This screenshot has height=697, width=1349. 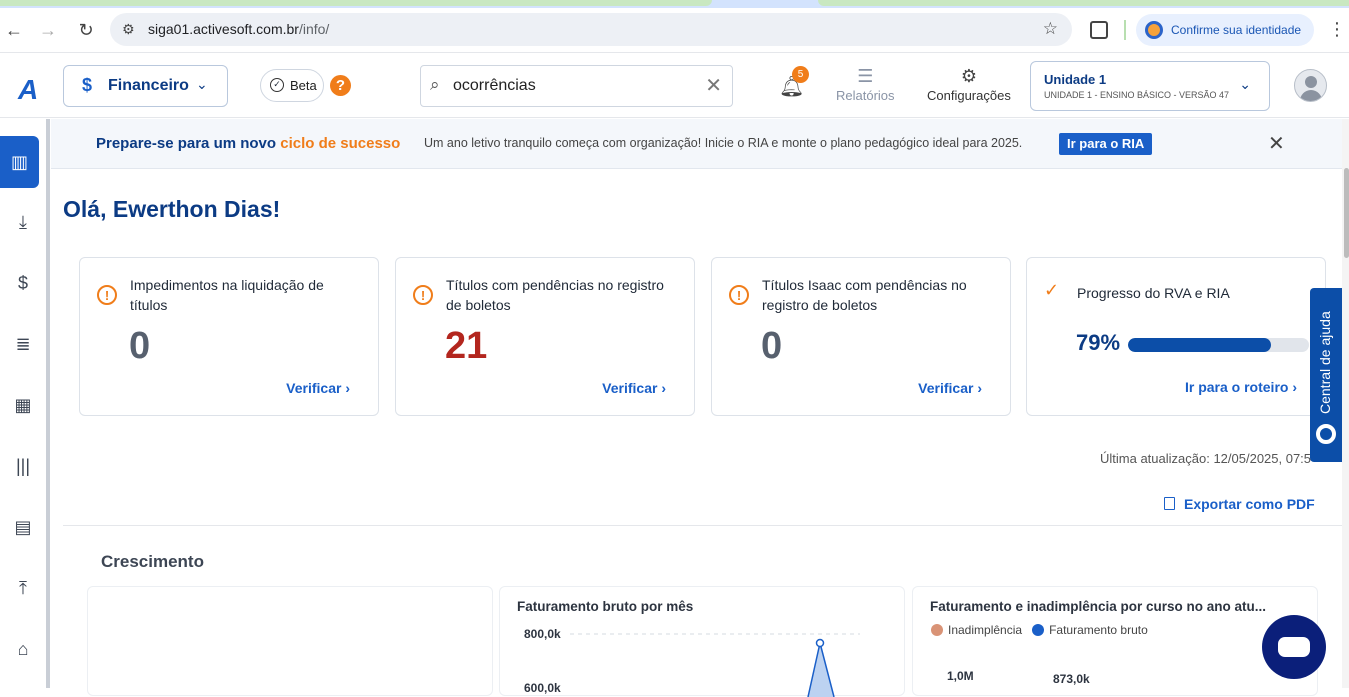 I want to click on banner-headline: Prepare-se para um novo ciclo de sucesso, so click(x=248, y=143).